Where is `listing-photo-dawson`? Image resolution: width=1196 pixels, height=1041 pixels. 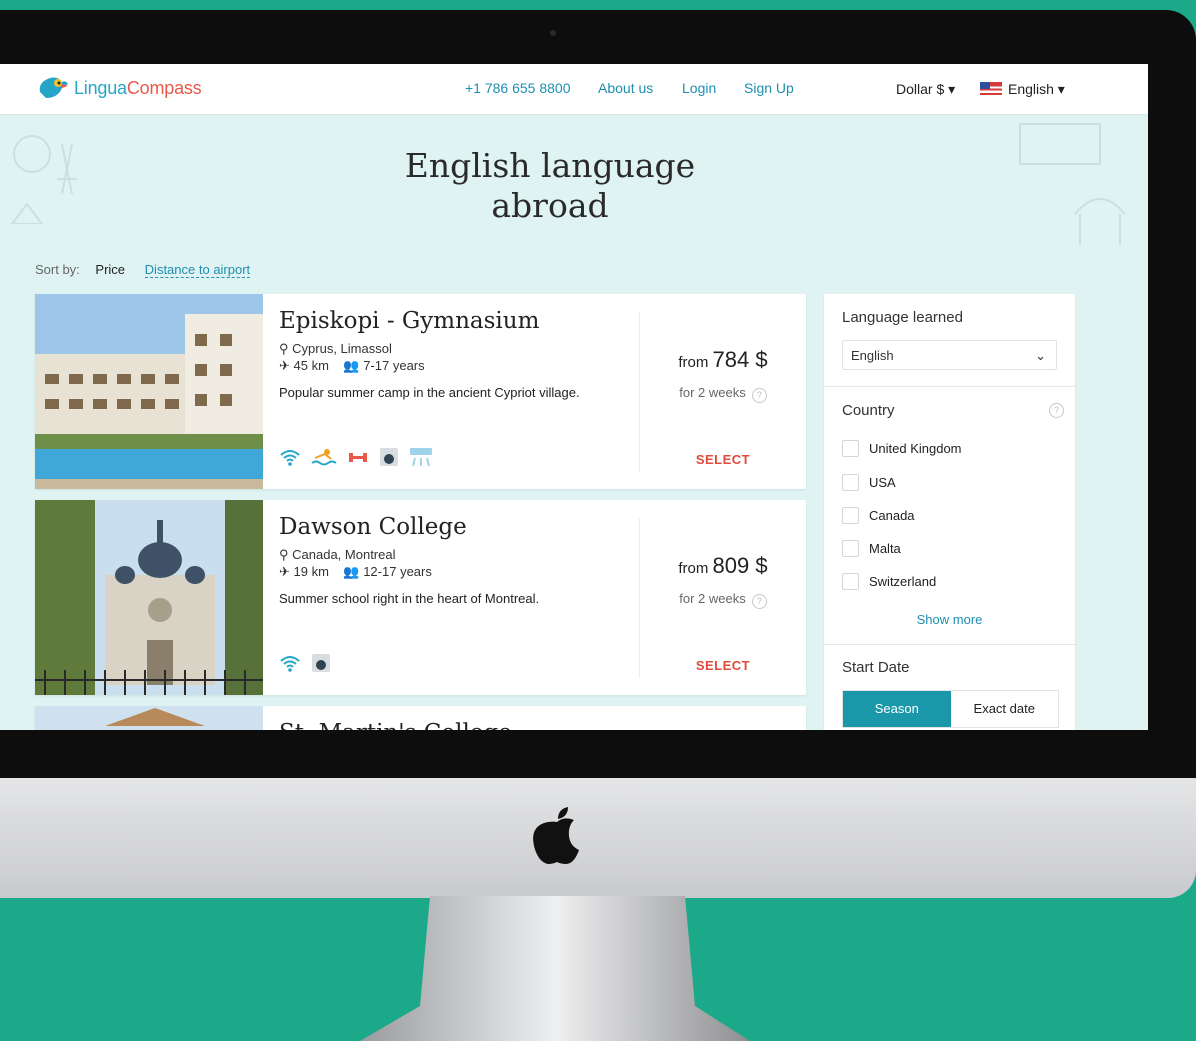 listing-photo-dawson is located at coordinates (149, 597).